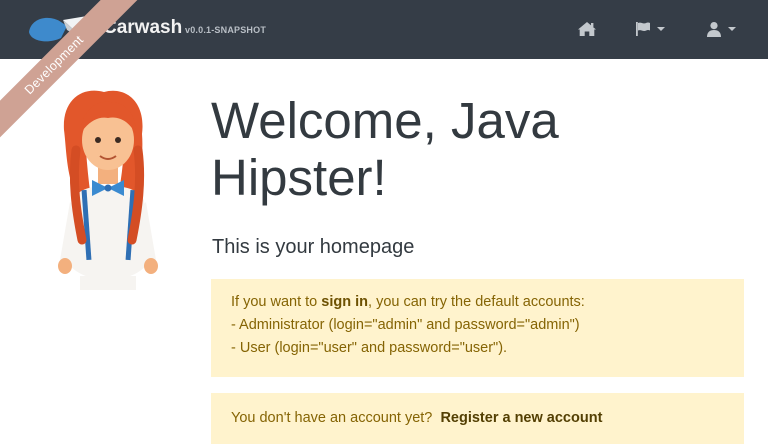 The image size is (768, 444). I want to click on register-link: Register a new account, so click(521, 418).